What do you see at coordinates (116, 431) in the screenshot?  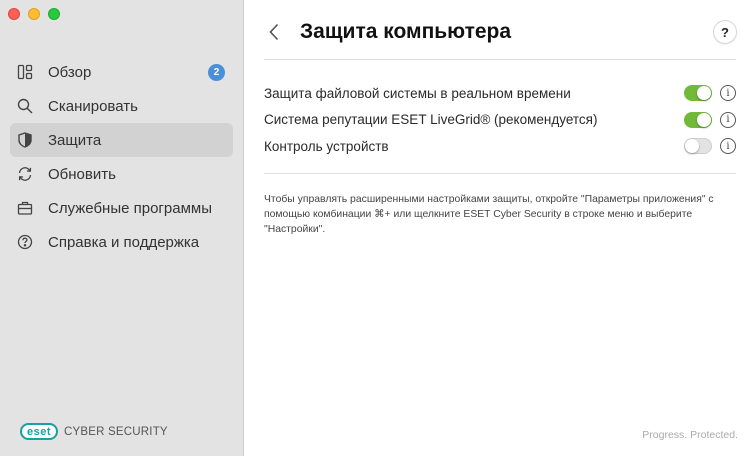 I see `product-name: CYBER SECURITY` at bounding box center [116, 431].